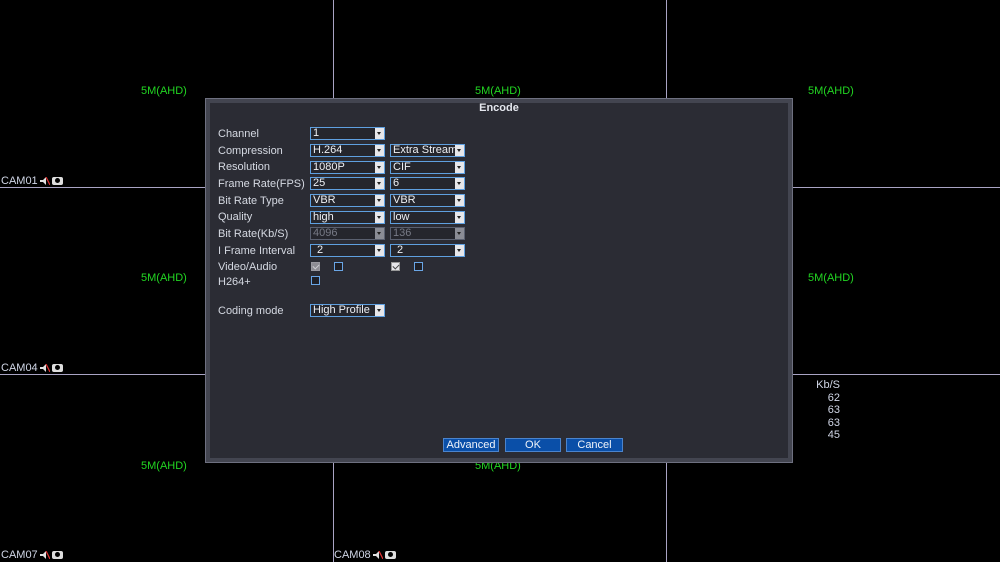  Describe the element at coordinates (833, 397) in the screenshot. I see `stats-value: 62` at that location.